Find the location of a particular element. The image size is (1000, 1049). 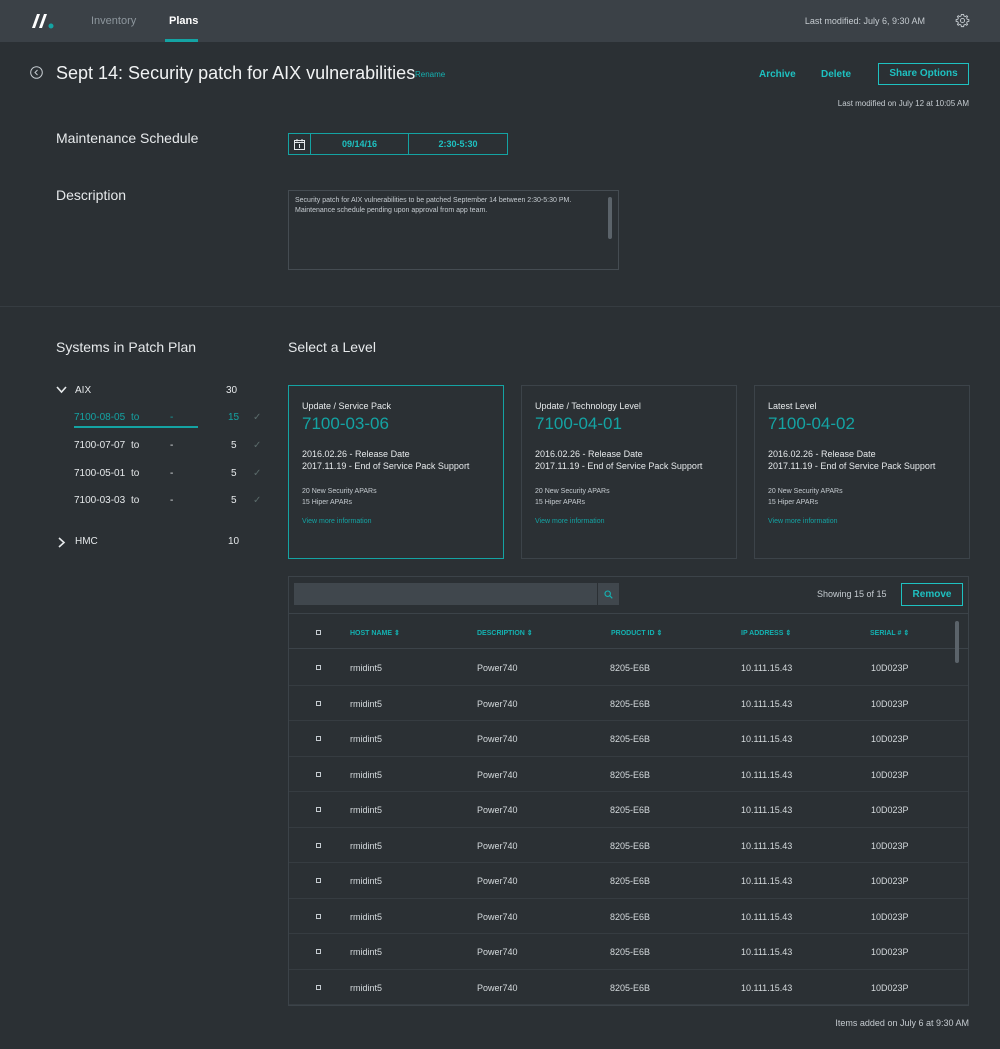

tree-item-count: 5 is located at coordinates (234, 473).